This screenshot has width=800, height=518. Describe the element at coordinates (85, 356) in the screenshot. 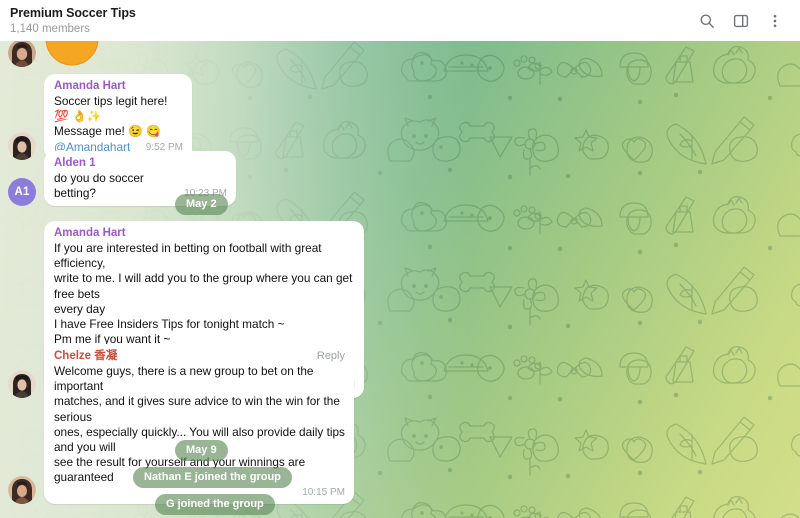

I see `sender-name: Chelze 香凝` at that location.